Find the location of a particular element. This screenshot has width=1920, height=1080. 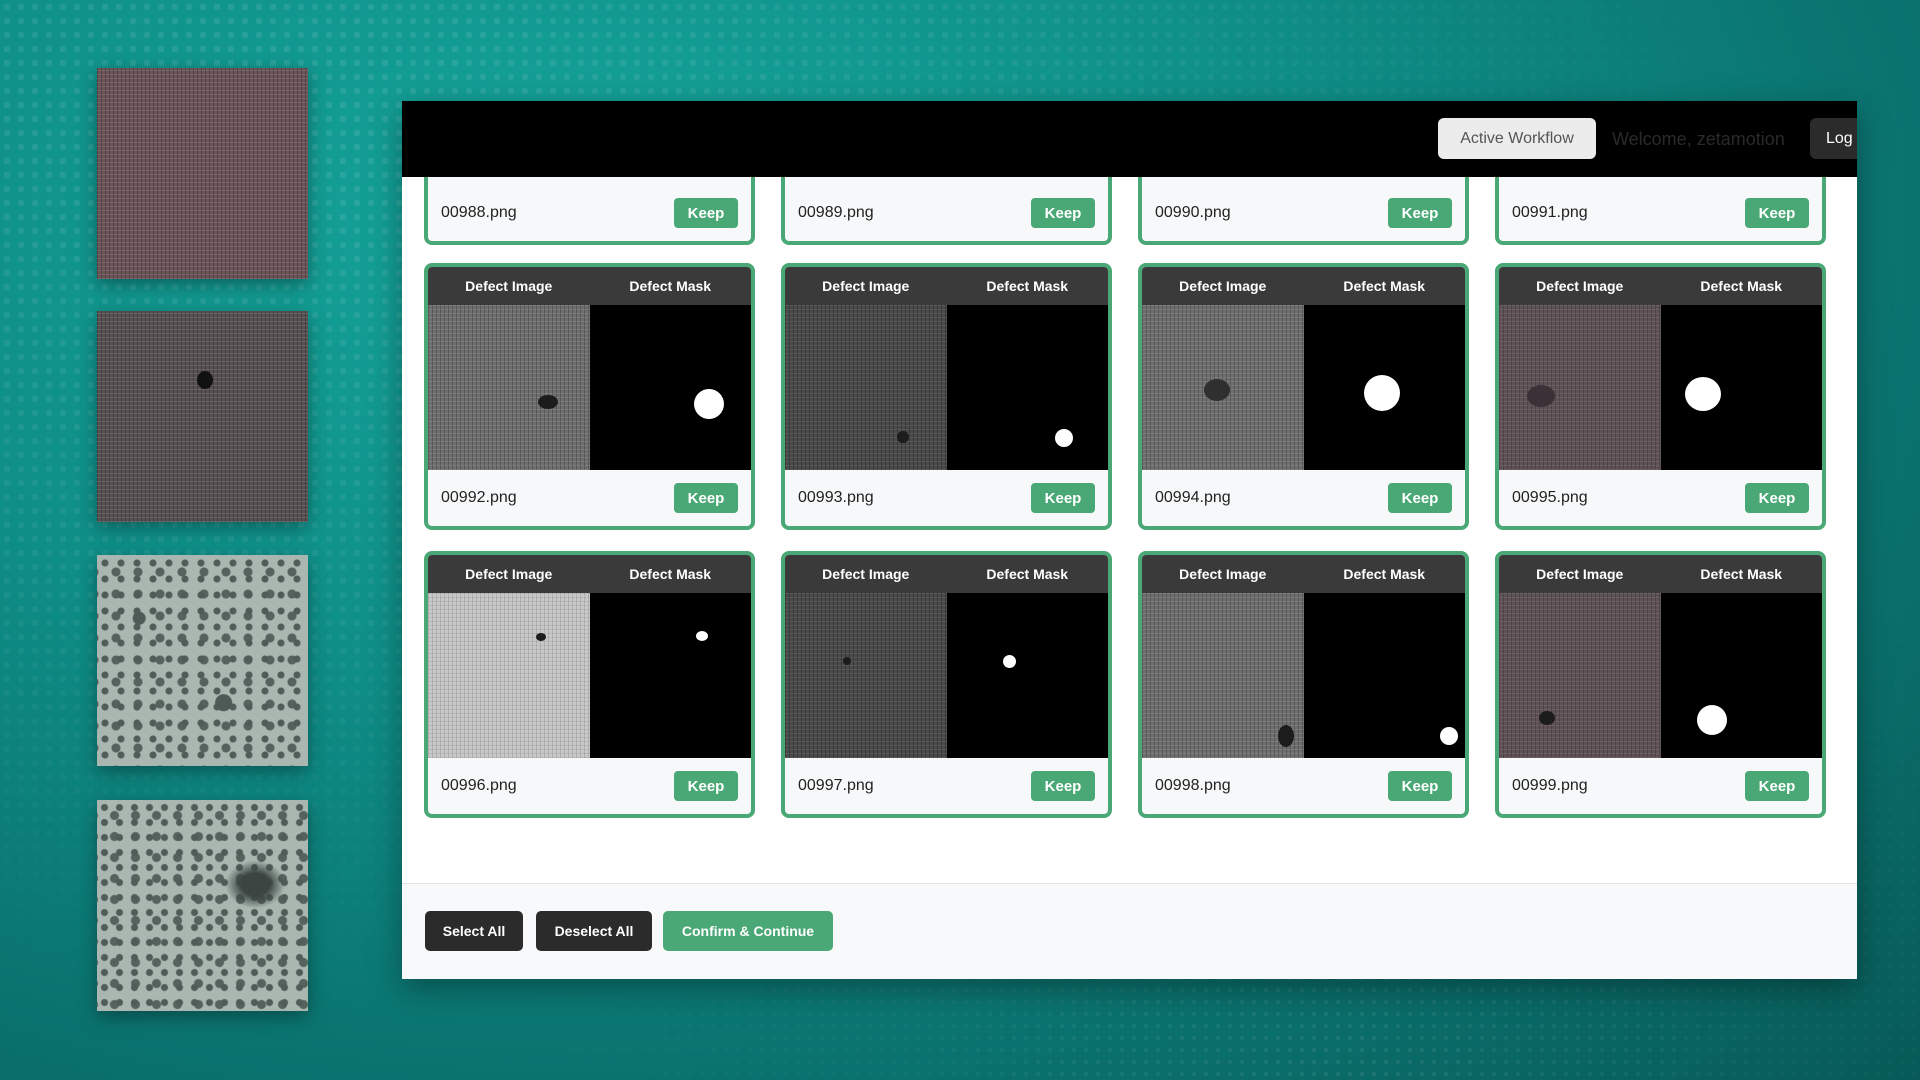

card-filename: 00998.png is located at coordinates (1193, 785).